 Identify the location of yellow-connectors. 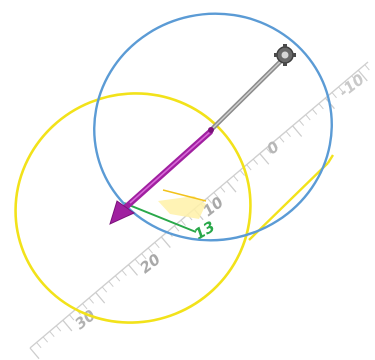
(291, 197).